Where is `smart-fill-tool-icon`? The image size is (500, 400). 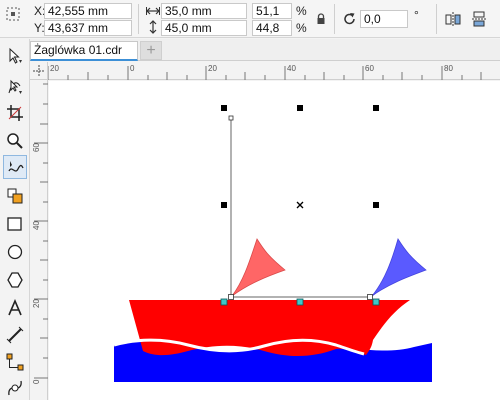 smart-fill-tool-icon is located at coordinates (15, 196).